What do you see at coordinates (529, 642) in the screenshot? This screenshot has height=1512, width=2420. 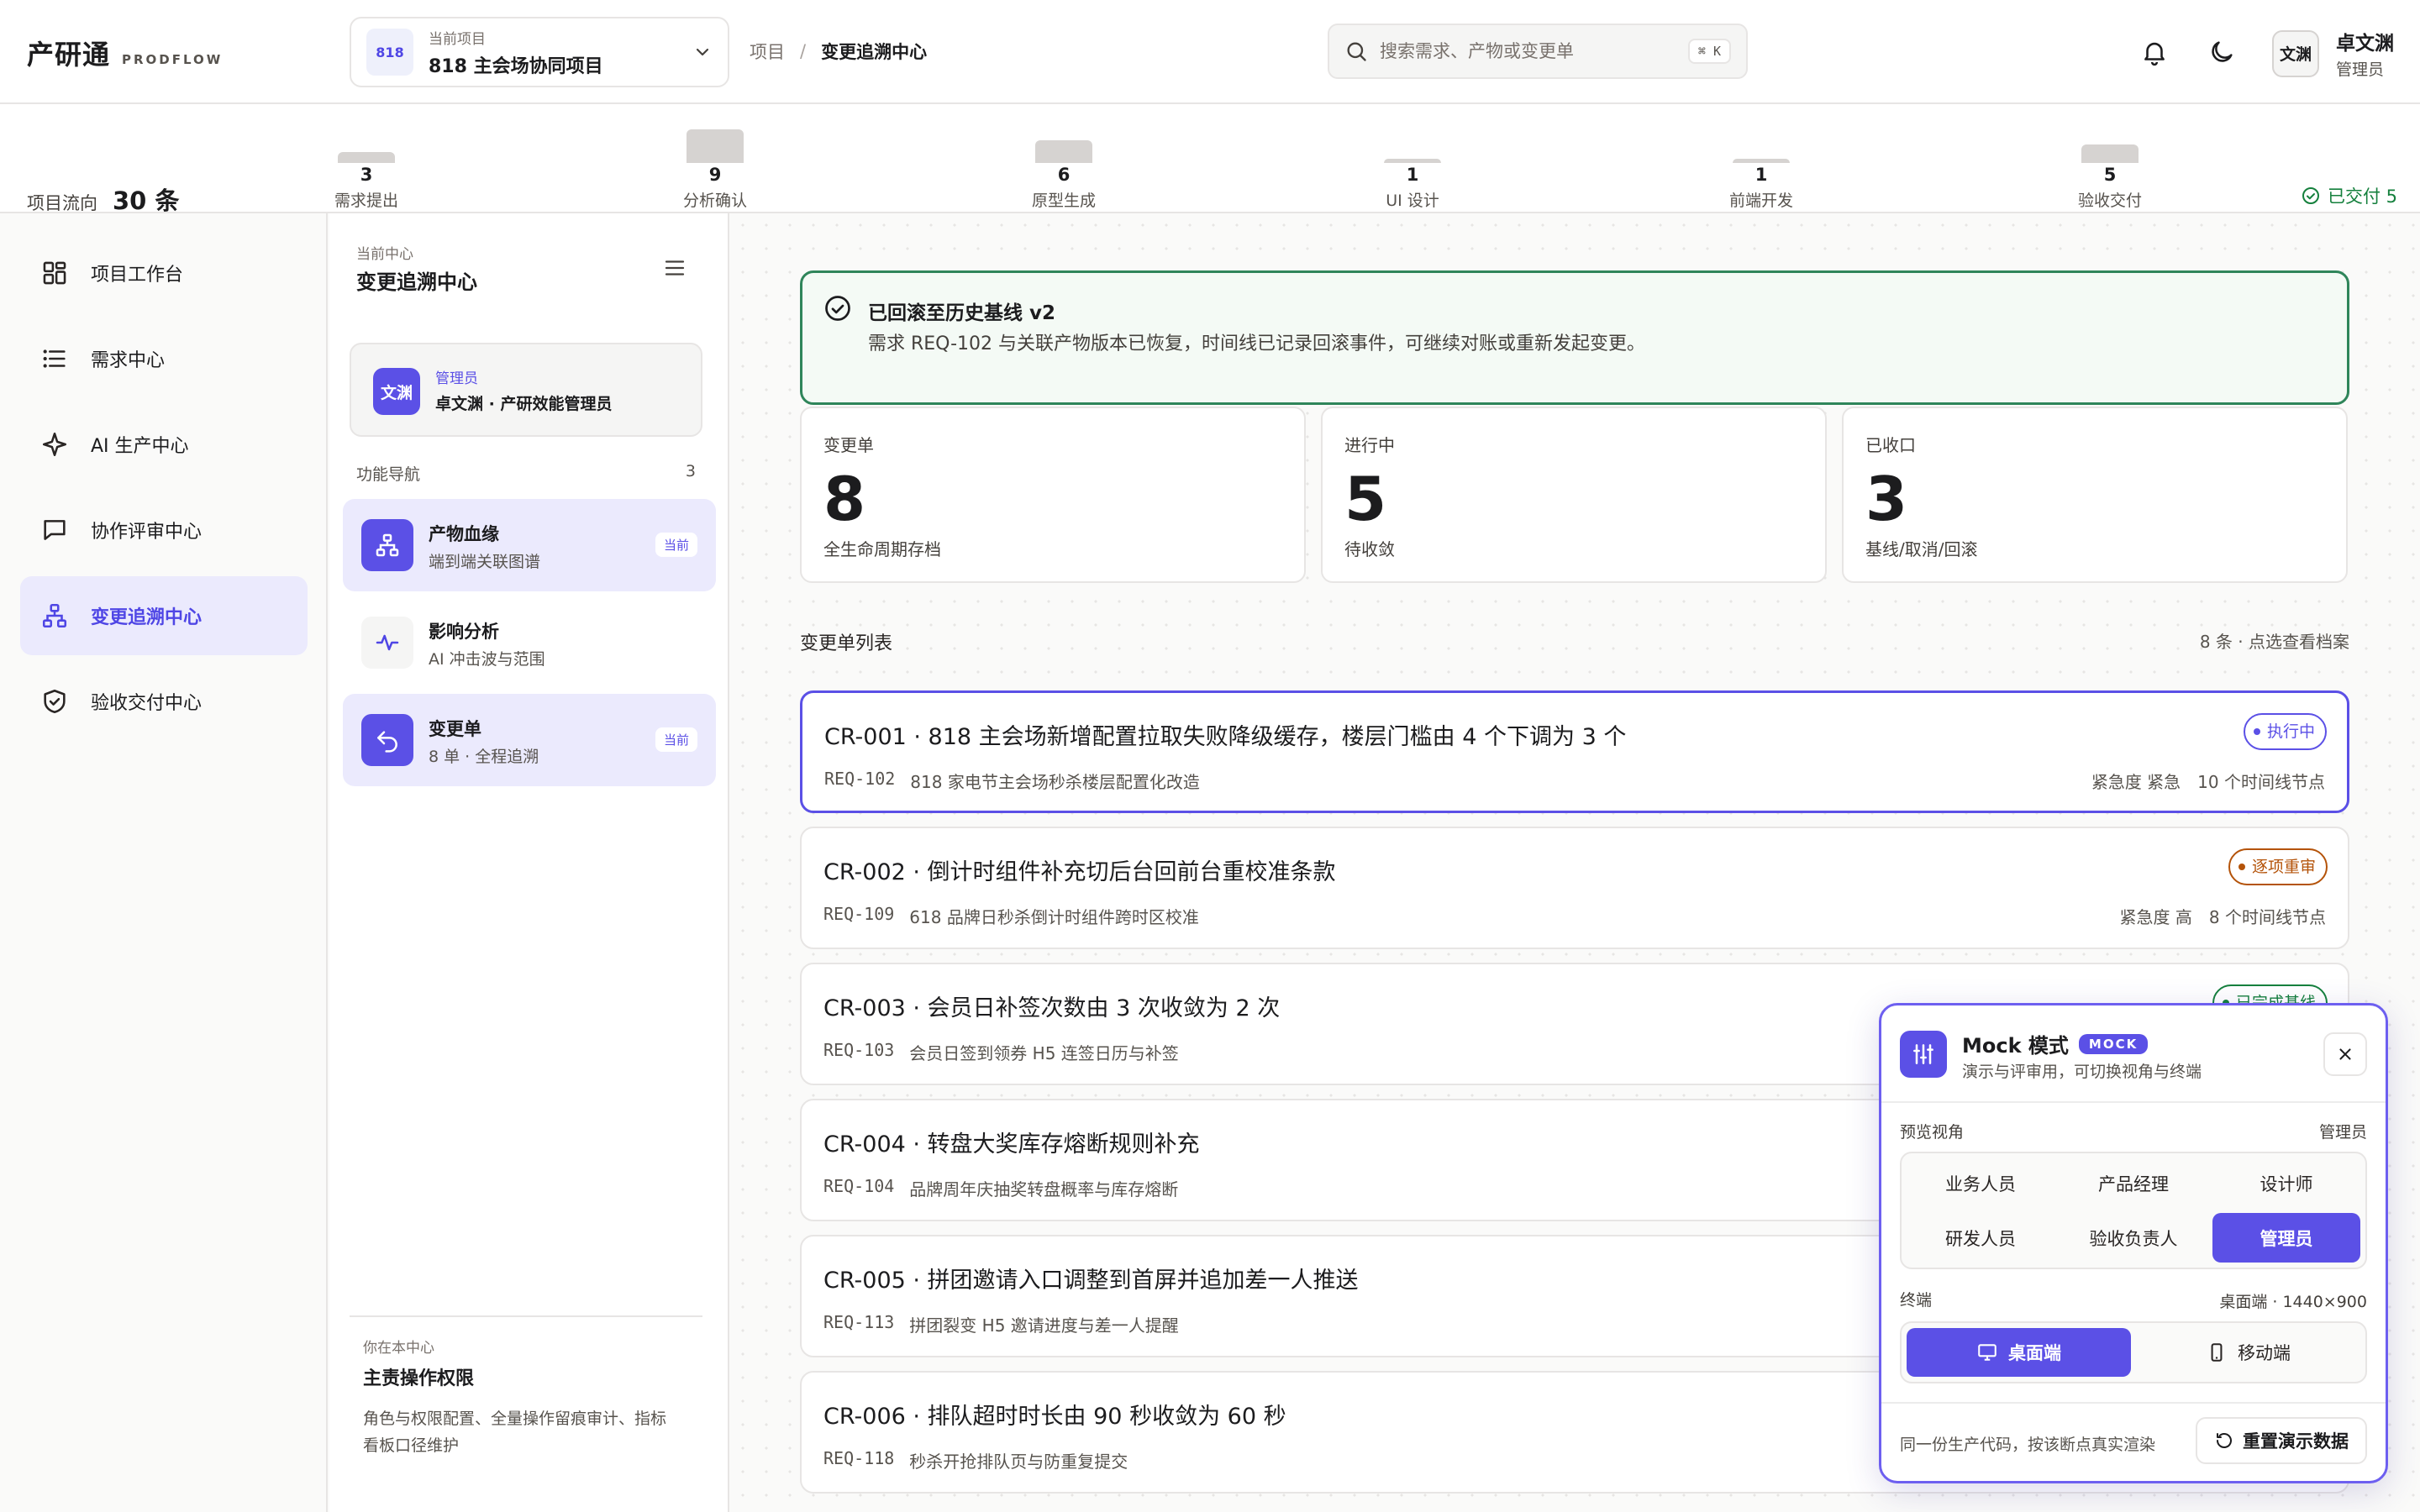 I see `function-impact-analysis: 影响分析 AI 冲击波与范围` at bounding box center [529, 642].